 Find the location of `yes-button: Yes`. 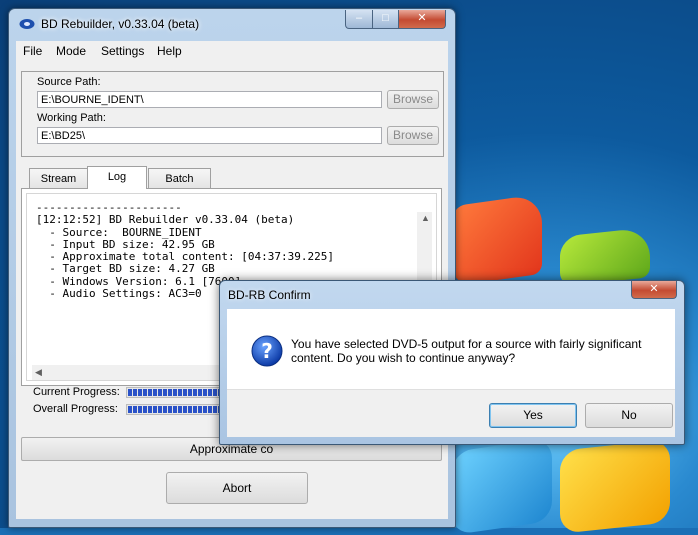

yes-button: Yes is located at coordinates (533, 415).